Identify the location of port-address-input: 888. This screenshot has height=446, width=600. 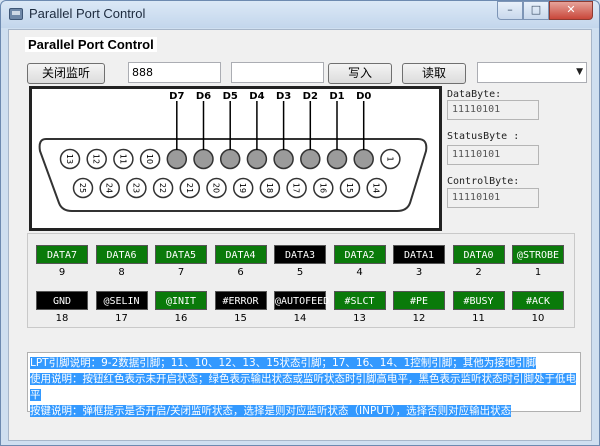
(174, 72).